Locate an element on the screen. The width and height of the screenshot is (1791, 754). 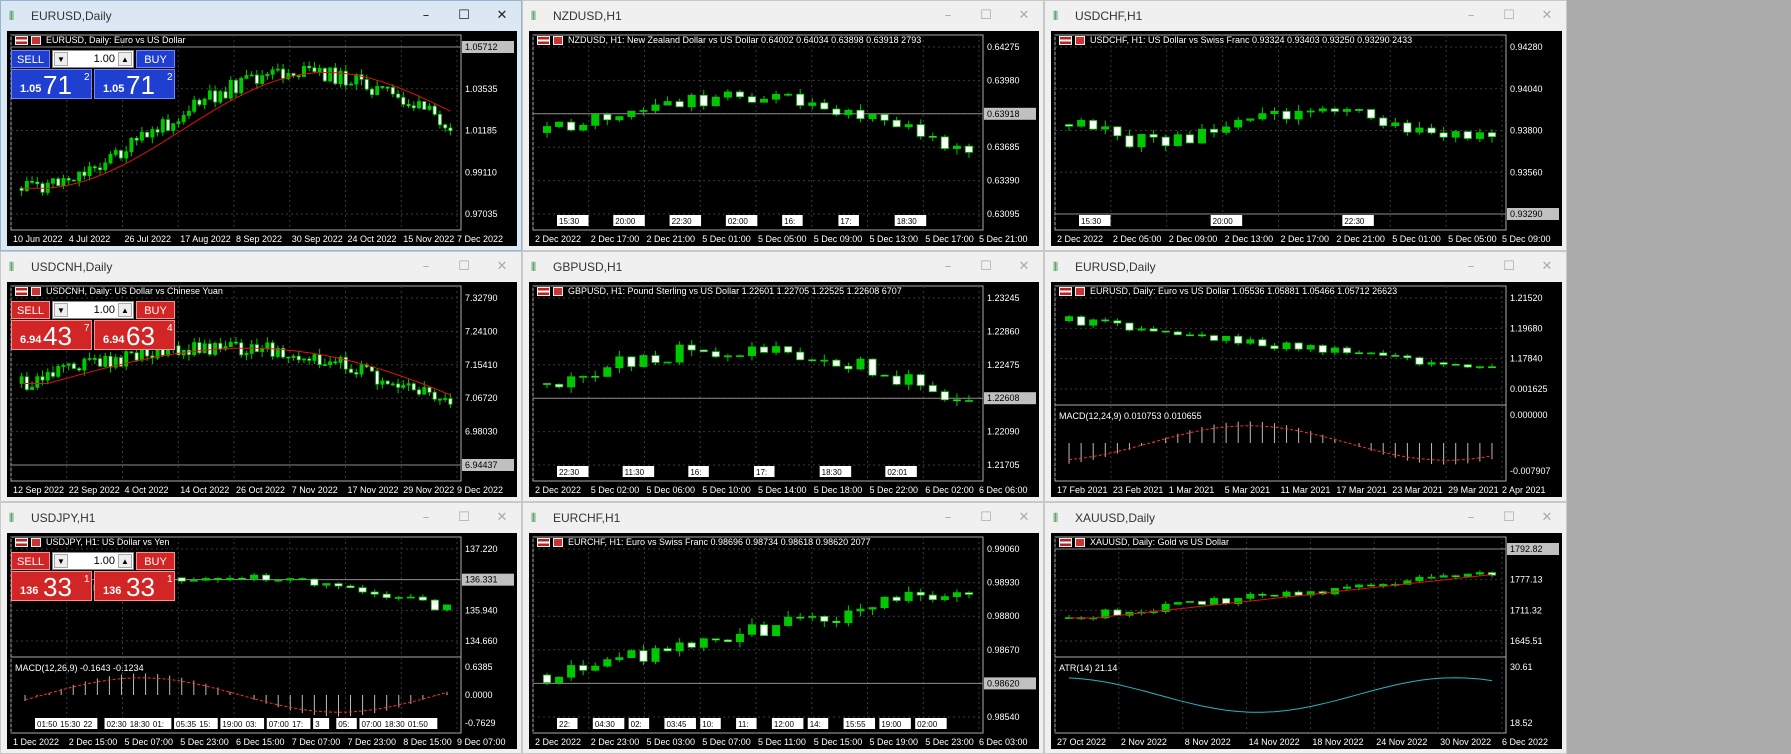
sell-price: 6.94 43 7 is located at coordinates (51, 335).